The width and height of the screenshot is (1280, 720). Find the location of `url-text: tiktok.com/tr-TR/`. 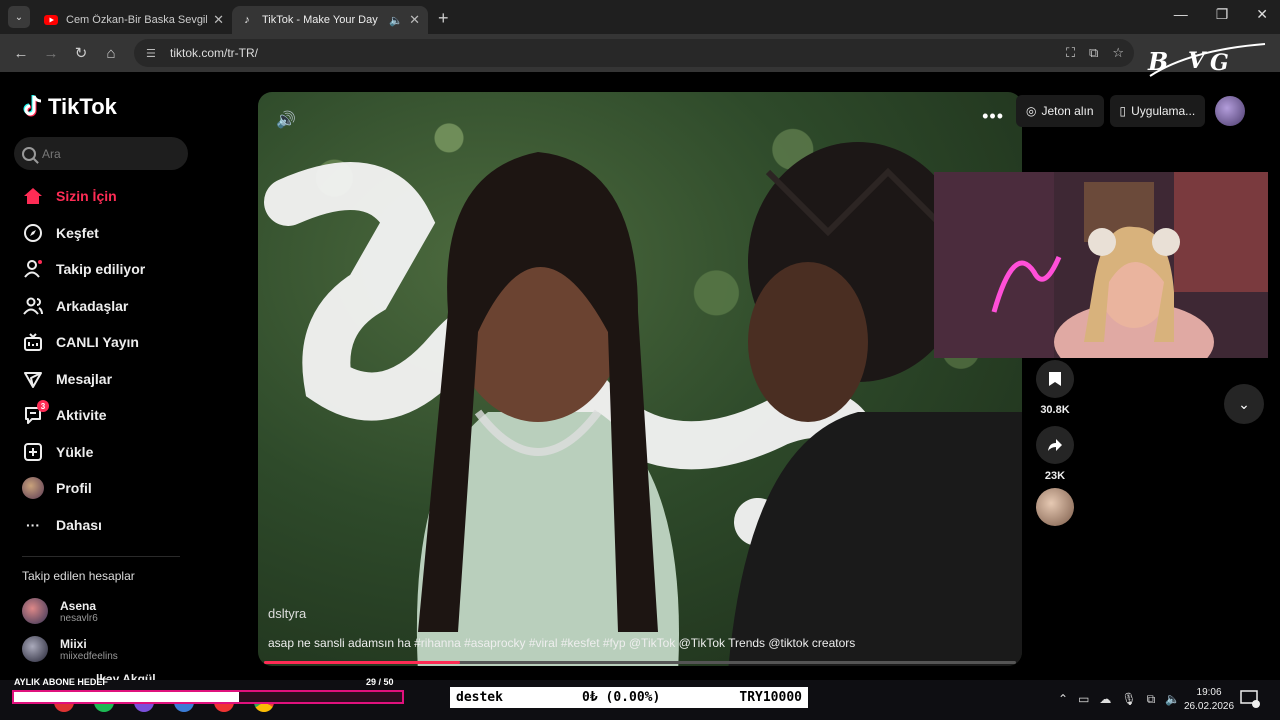

url-text: tiktok.com/tr-TR/ is located at coordinates (214, 53).